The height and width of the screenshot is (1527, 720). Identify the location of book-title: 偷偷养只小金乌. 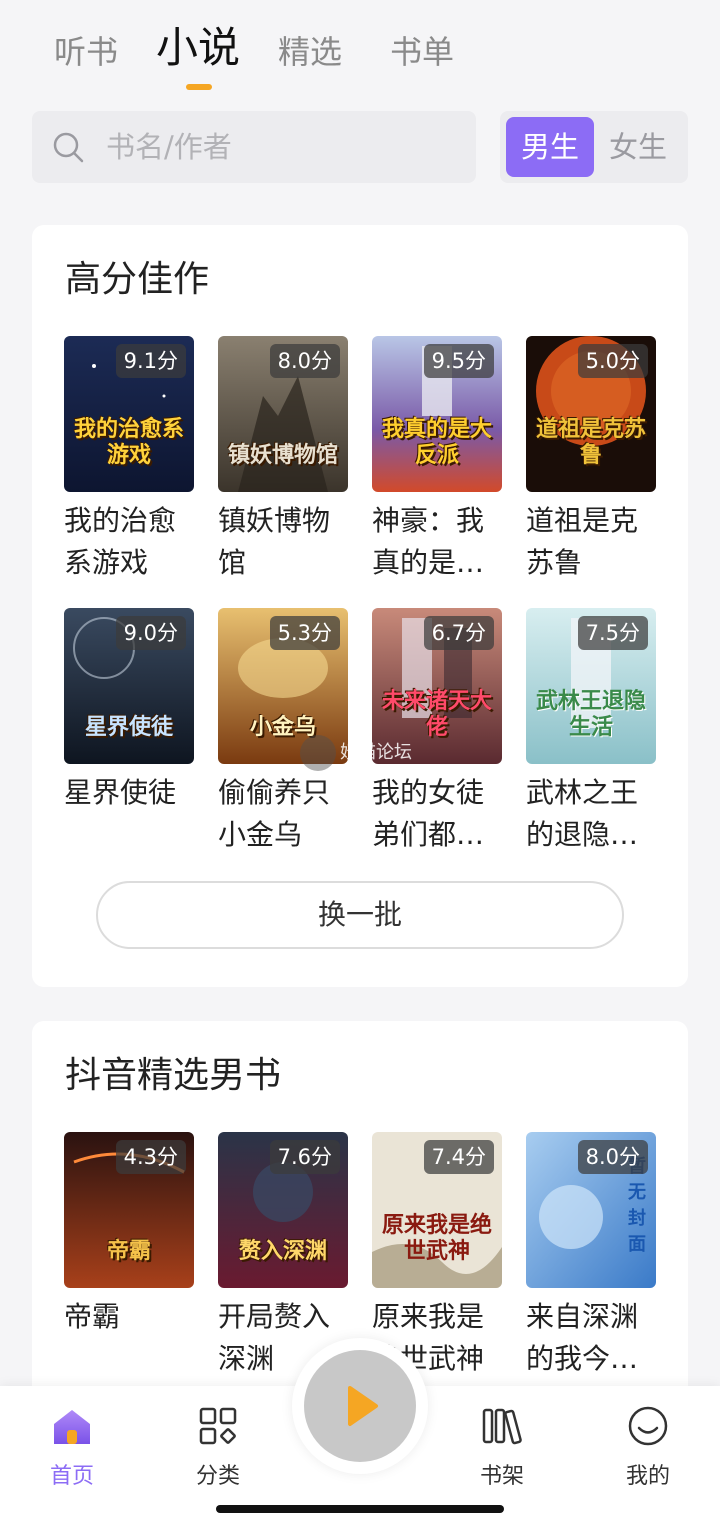
(274, 813).